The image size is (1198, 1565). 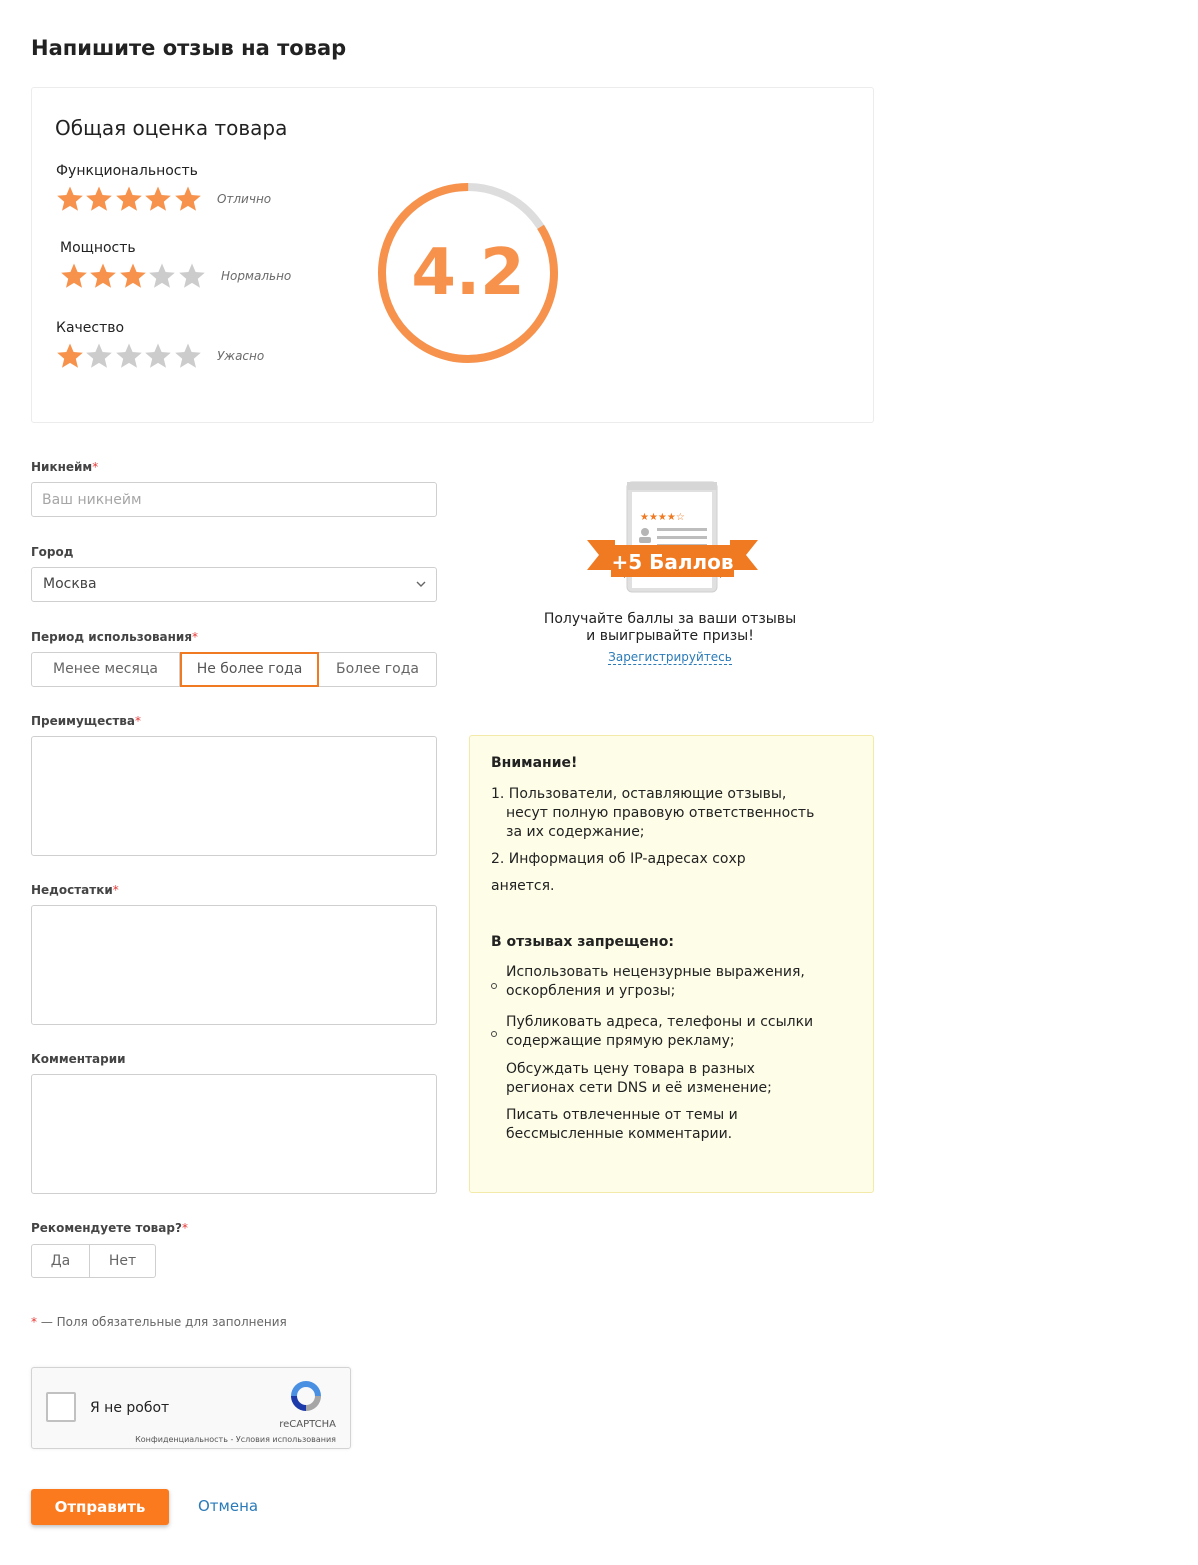 I want to click on notice-item-1: 1. Пользователи, оставляющие отзывы,, so click(x=639, y=794).